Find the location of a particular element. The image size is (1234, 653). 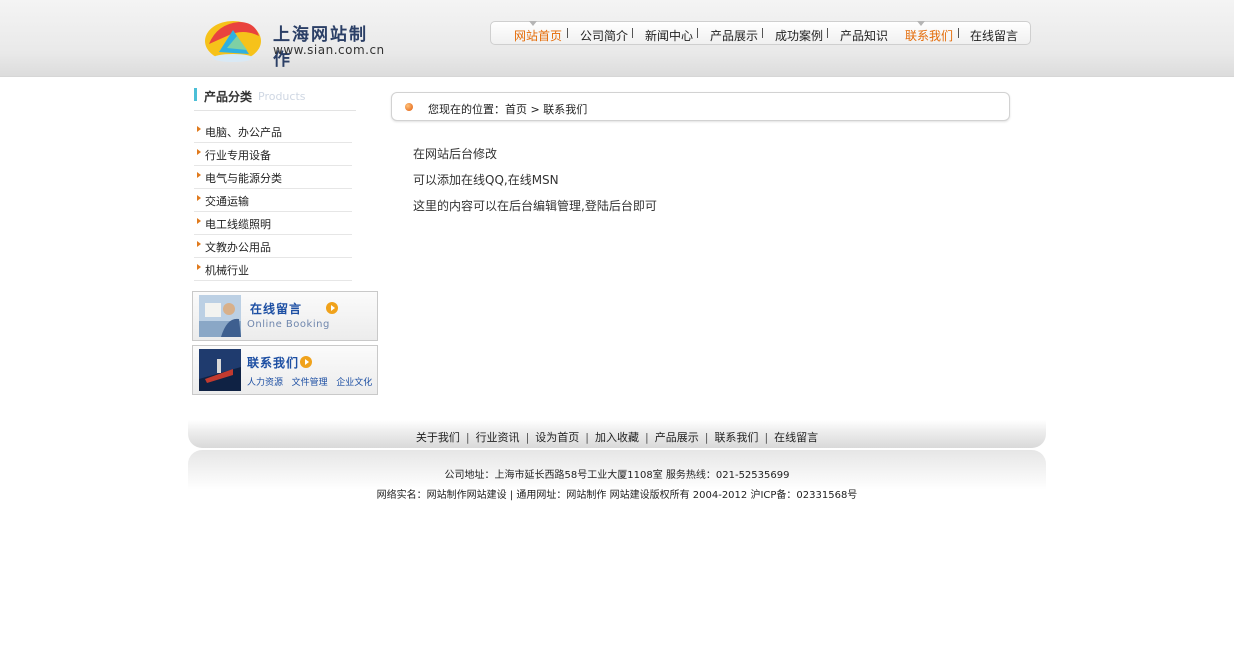

nav-item-contact: 联系我们 is located at coordinates (929, 35).